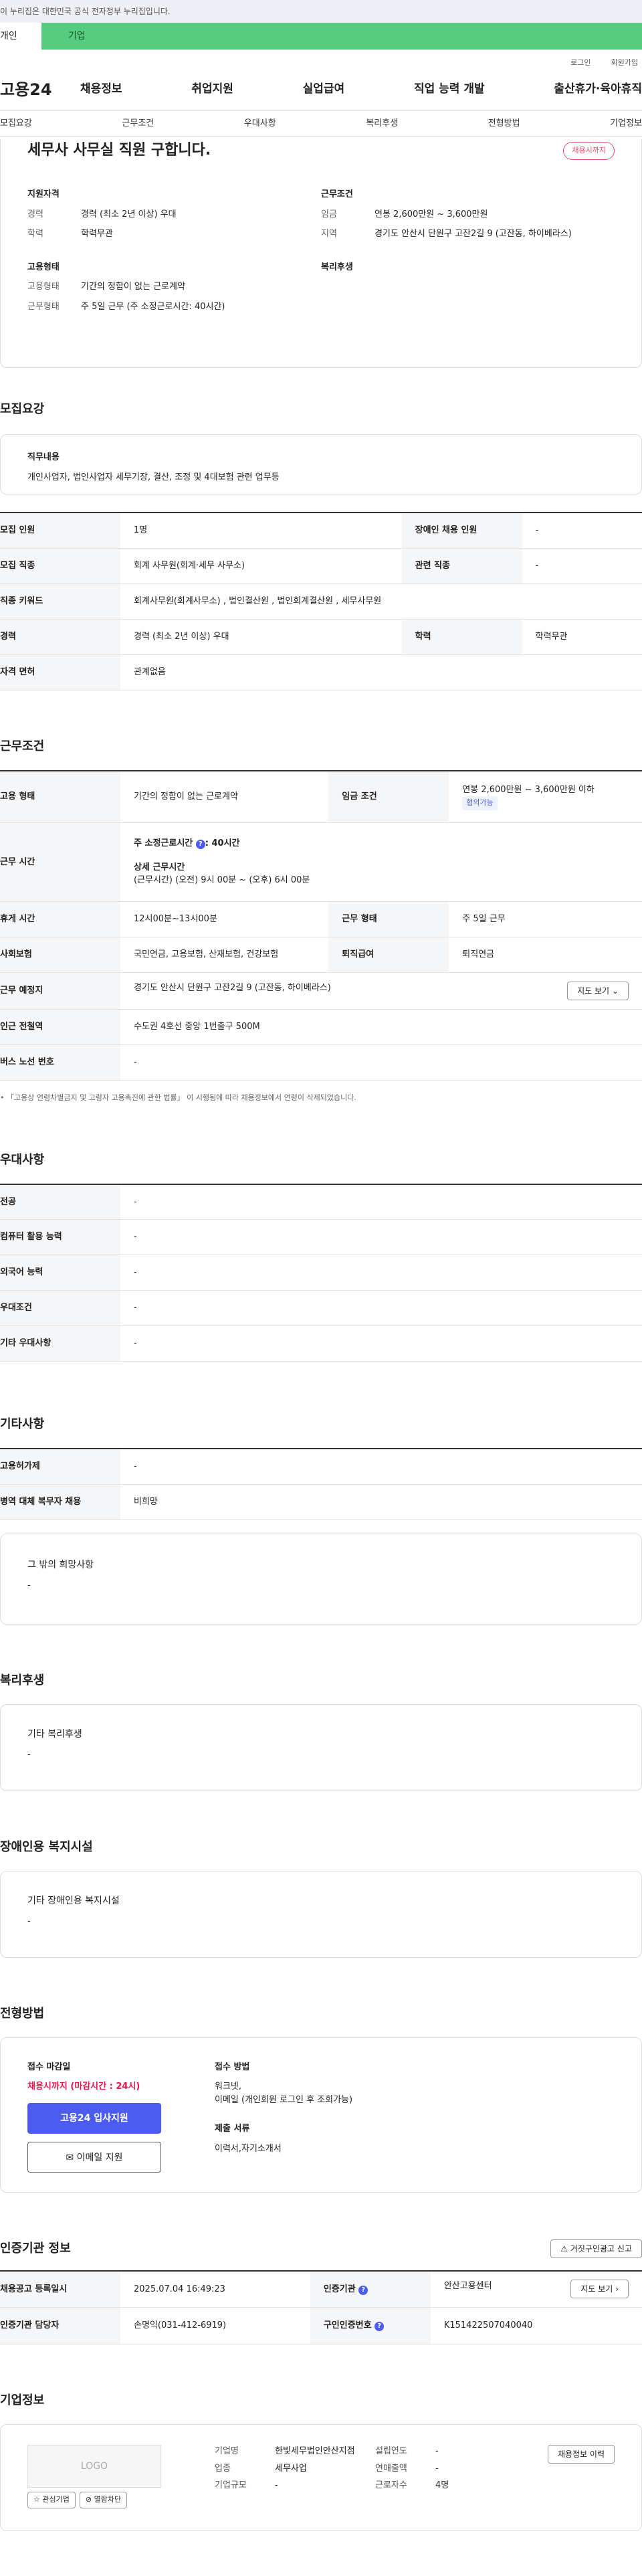  Describe the element at coordinates (29, 1754) in the screenshot. I see `welfare-box-value: -` at that location.